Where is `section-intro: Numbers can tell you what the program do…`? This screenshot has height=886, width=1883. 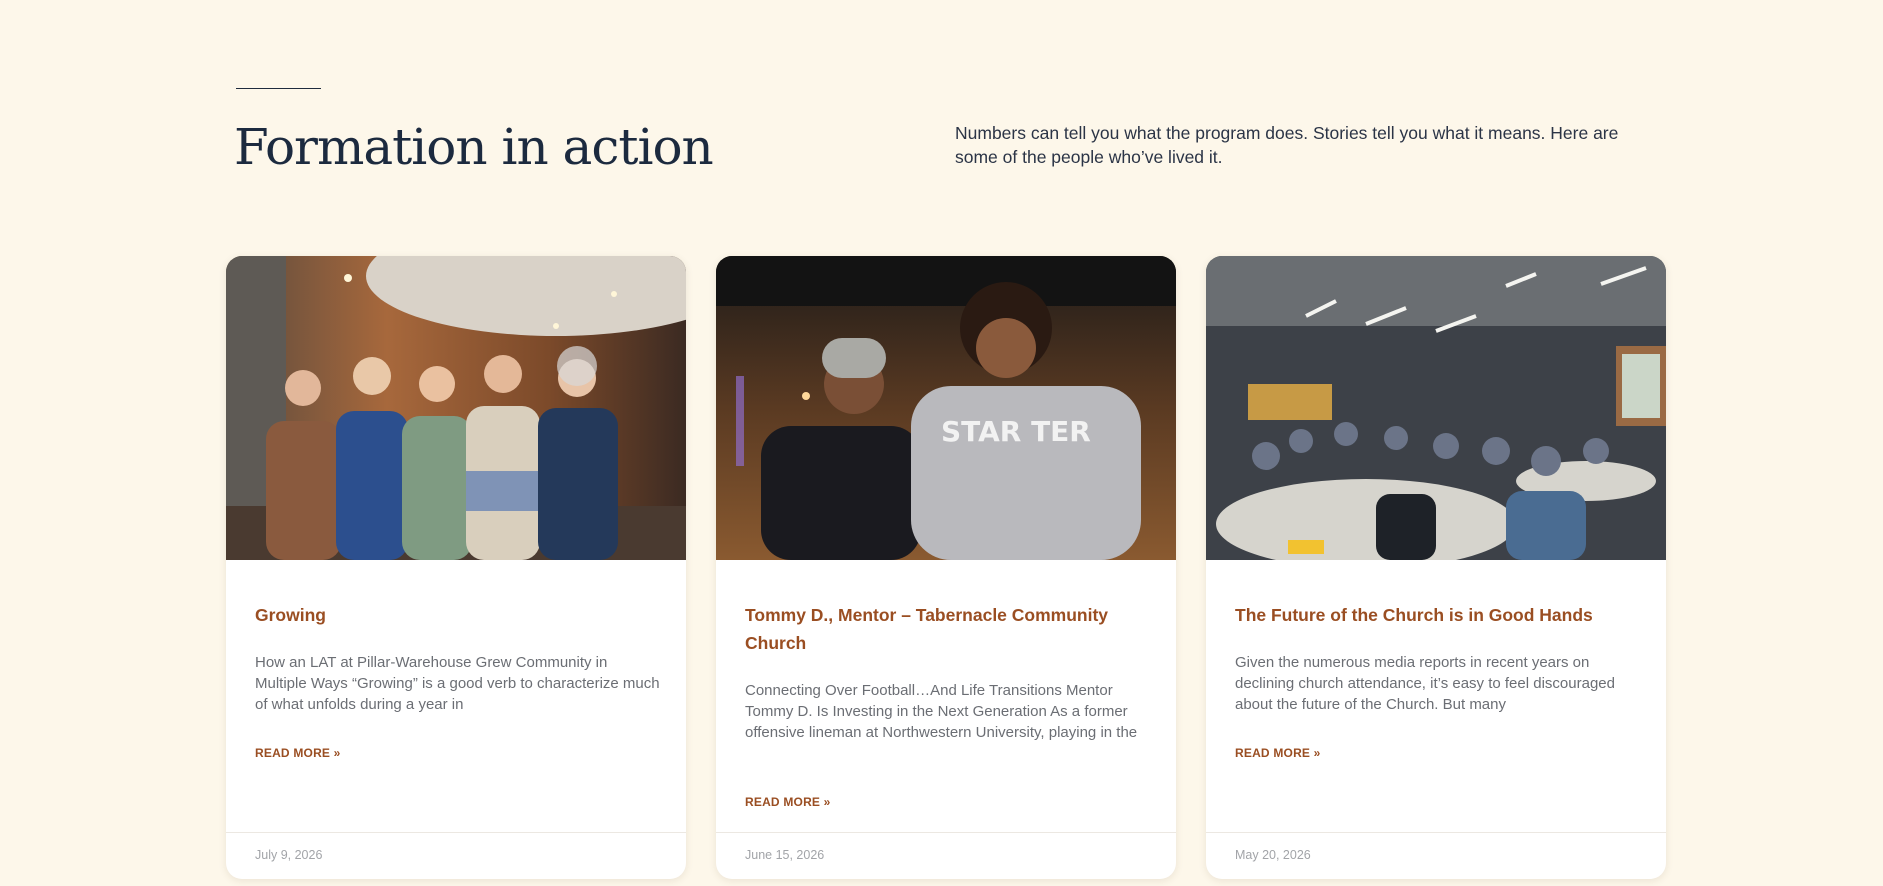
section-intro: Numbers can tell you what the program do… is located at coordinates (1287, 145).